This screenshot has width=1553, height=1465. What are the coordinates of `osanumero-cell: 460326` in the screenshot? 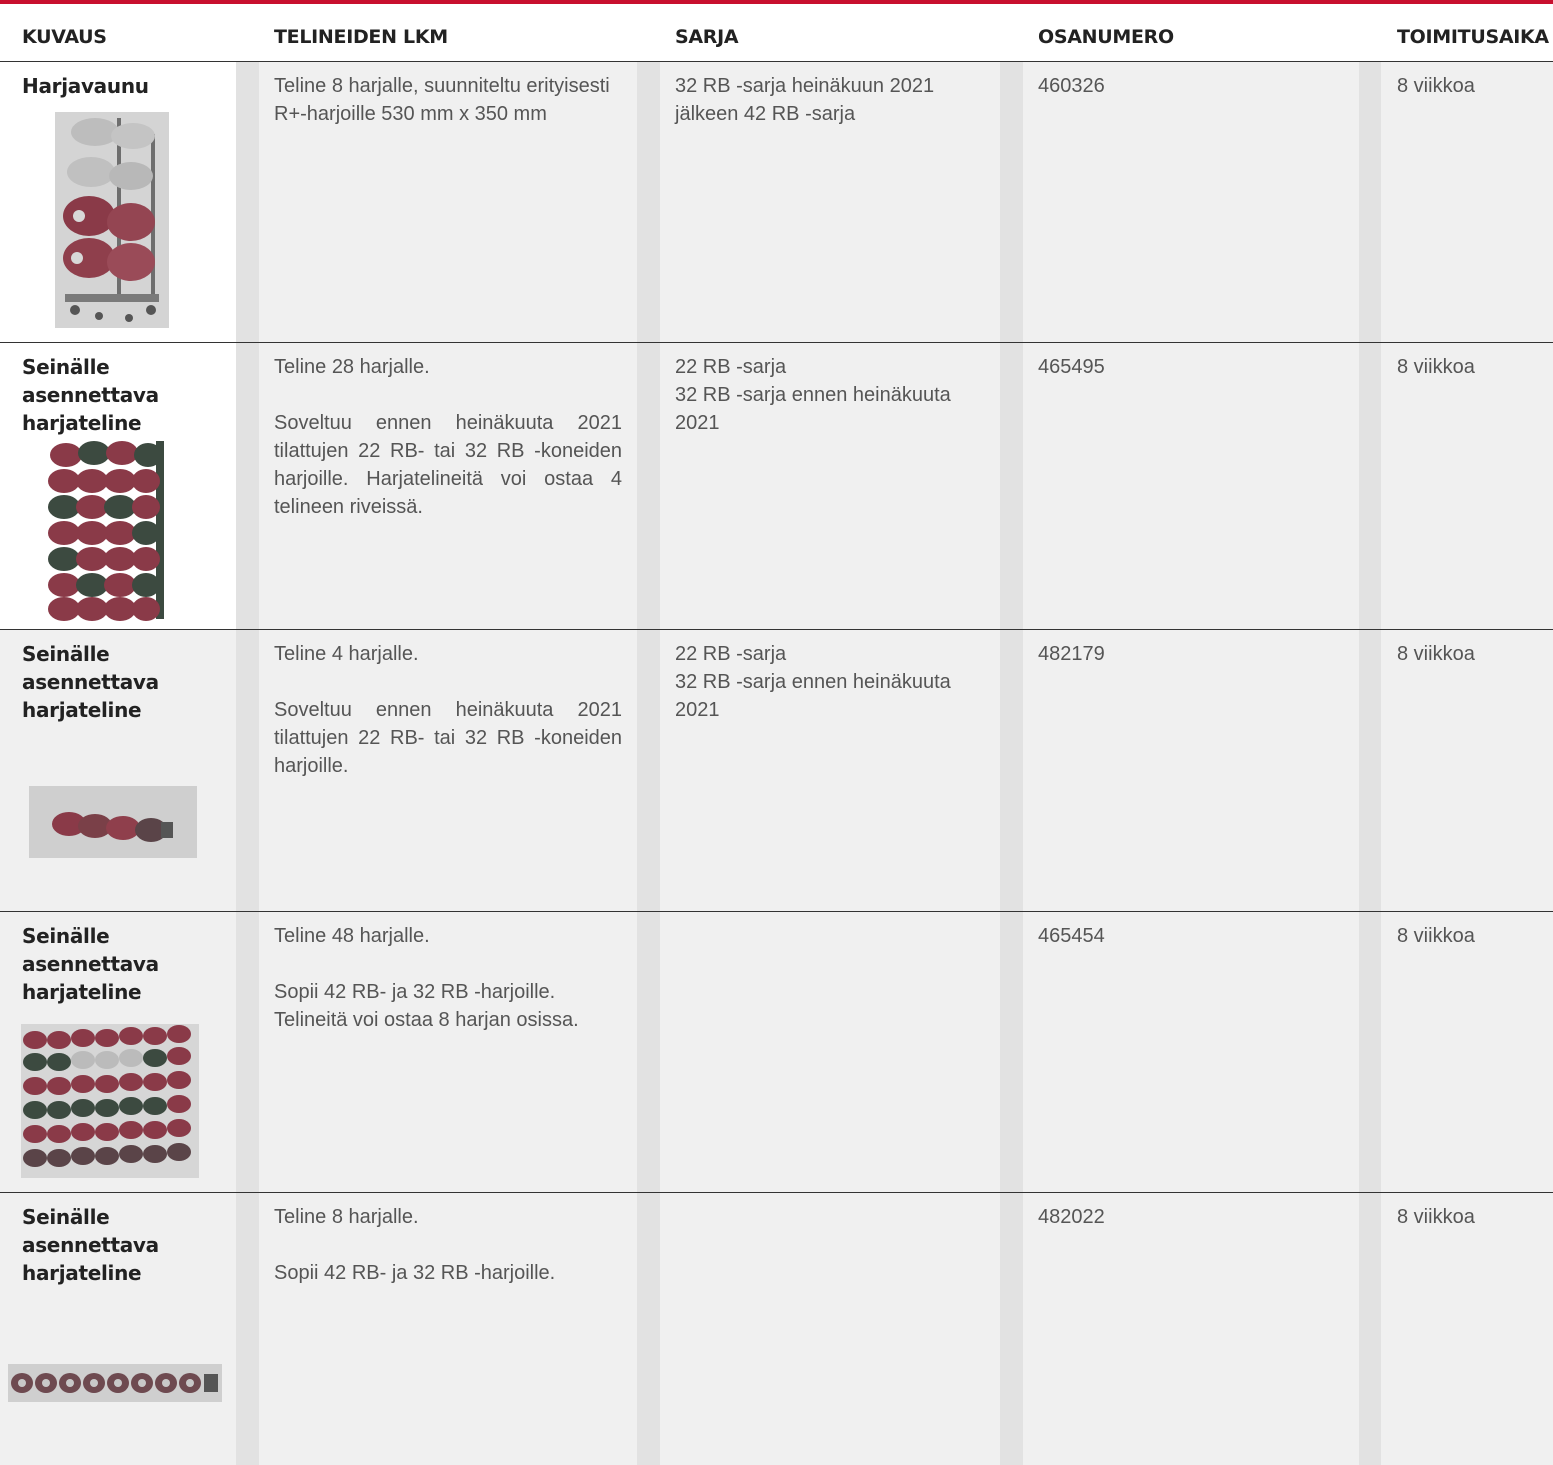 It's located at (1071, 86).